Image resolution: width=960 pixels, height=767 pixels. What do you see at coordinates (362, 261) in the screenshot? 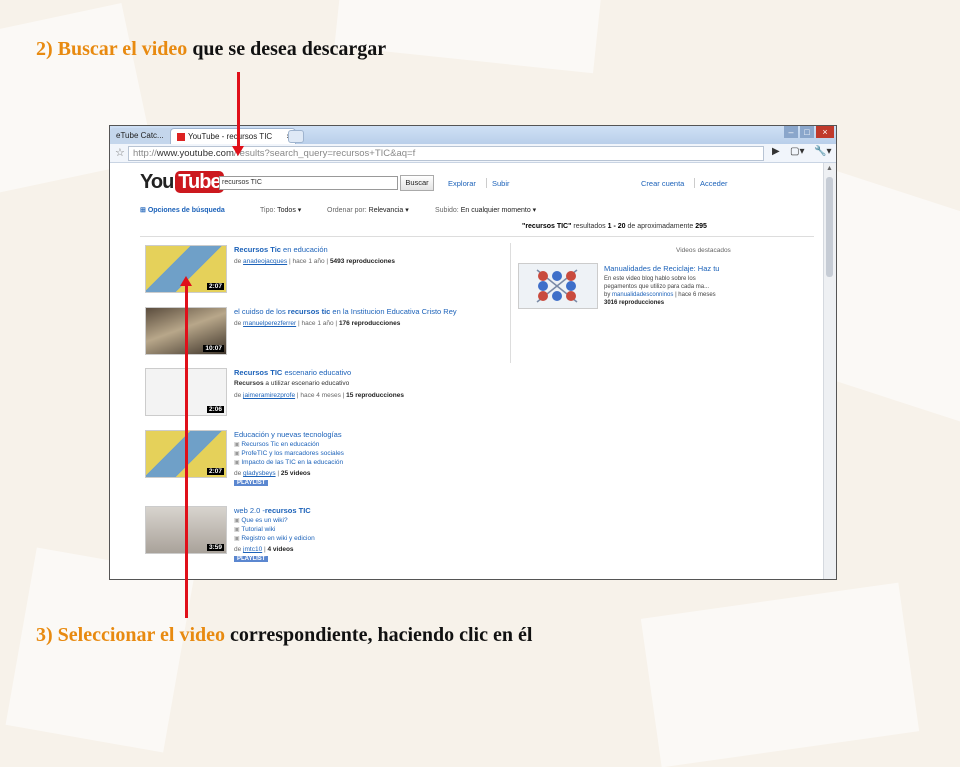
I see `view-count: 5493 reproducciones` at bounding box center [362, 261].